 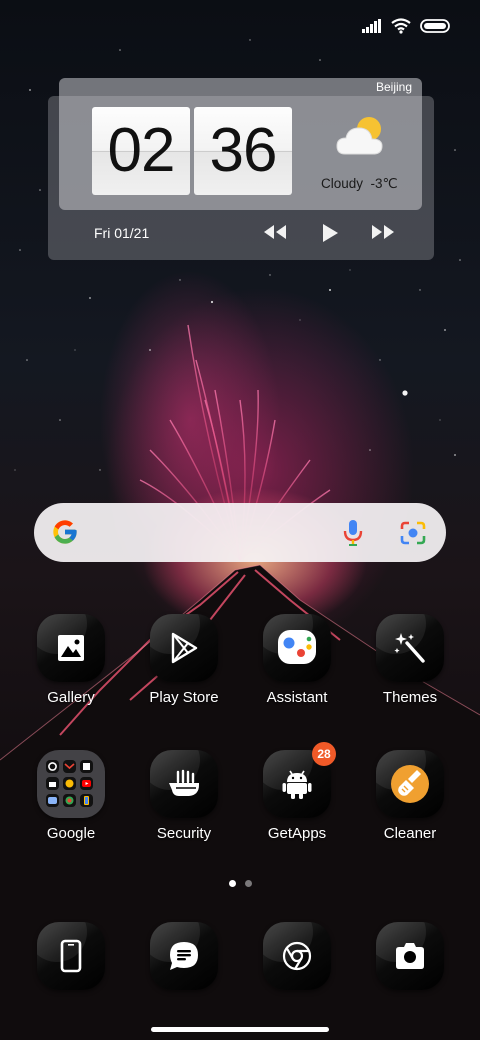 I want to click on app-security: Security, so click(x=184, y=796).